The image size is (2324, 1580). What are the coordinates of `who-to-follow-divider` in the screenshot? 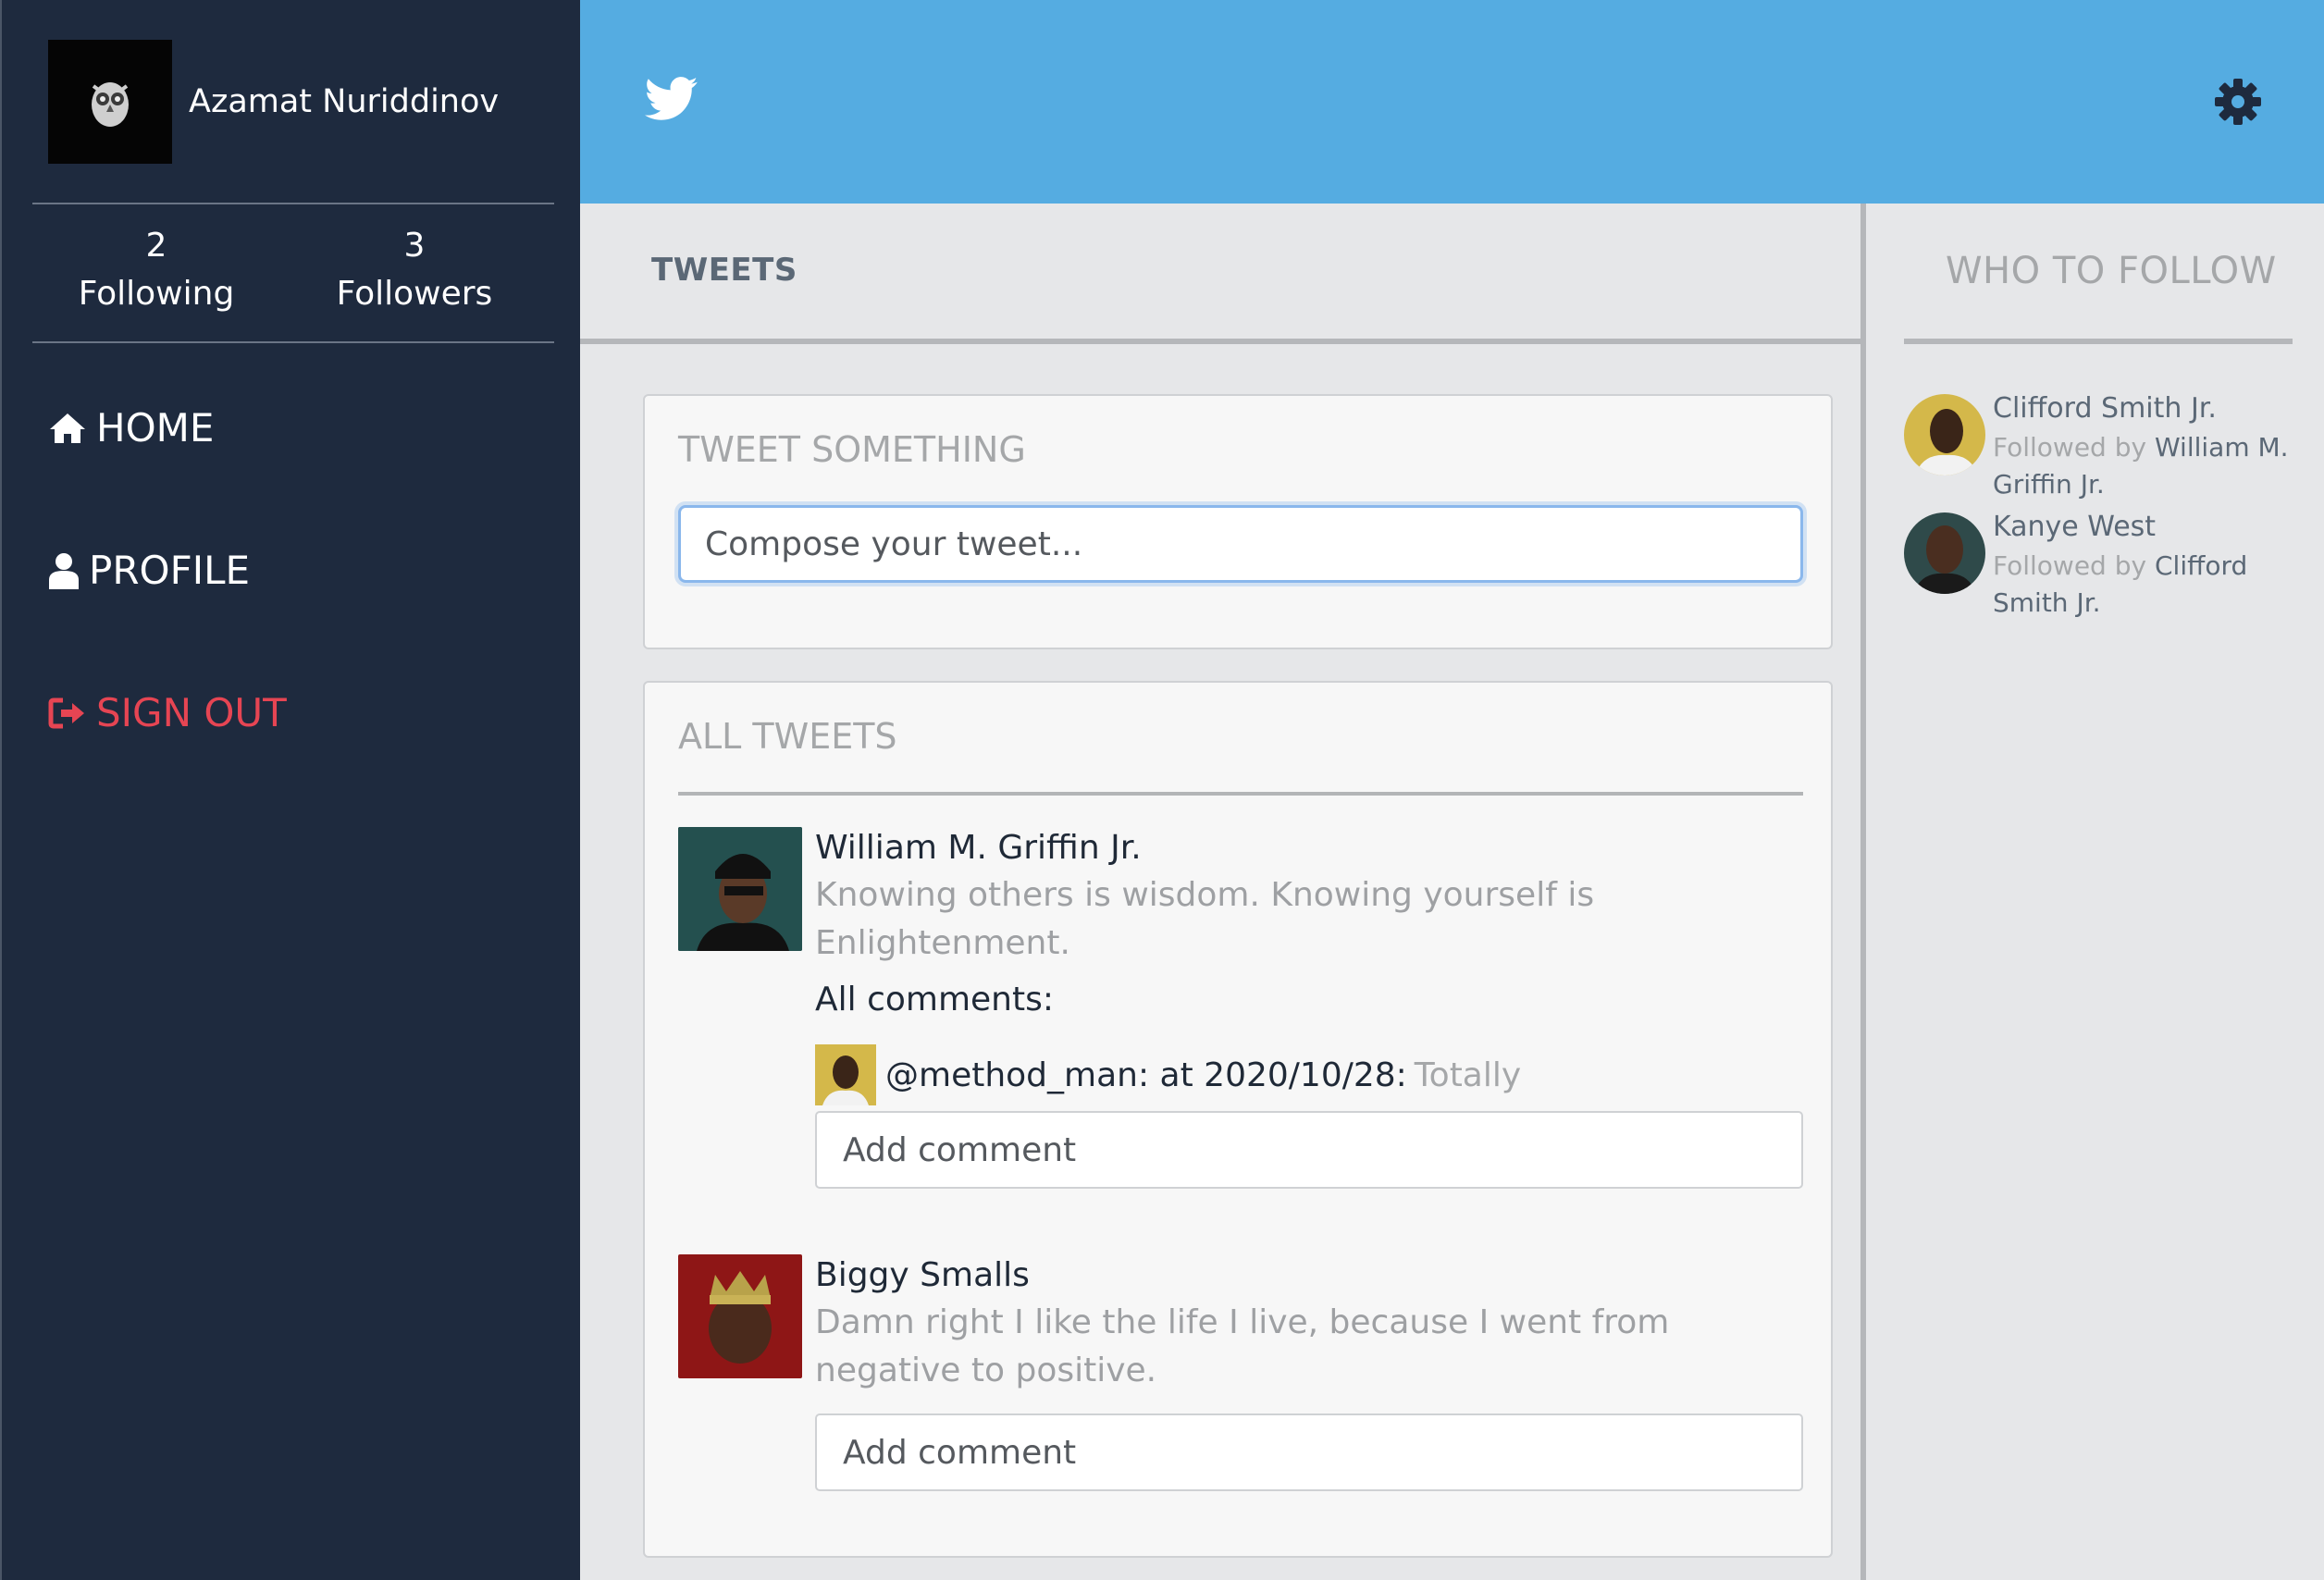 It's located at (2098, 341).